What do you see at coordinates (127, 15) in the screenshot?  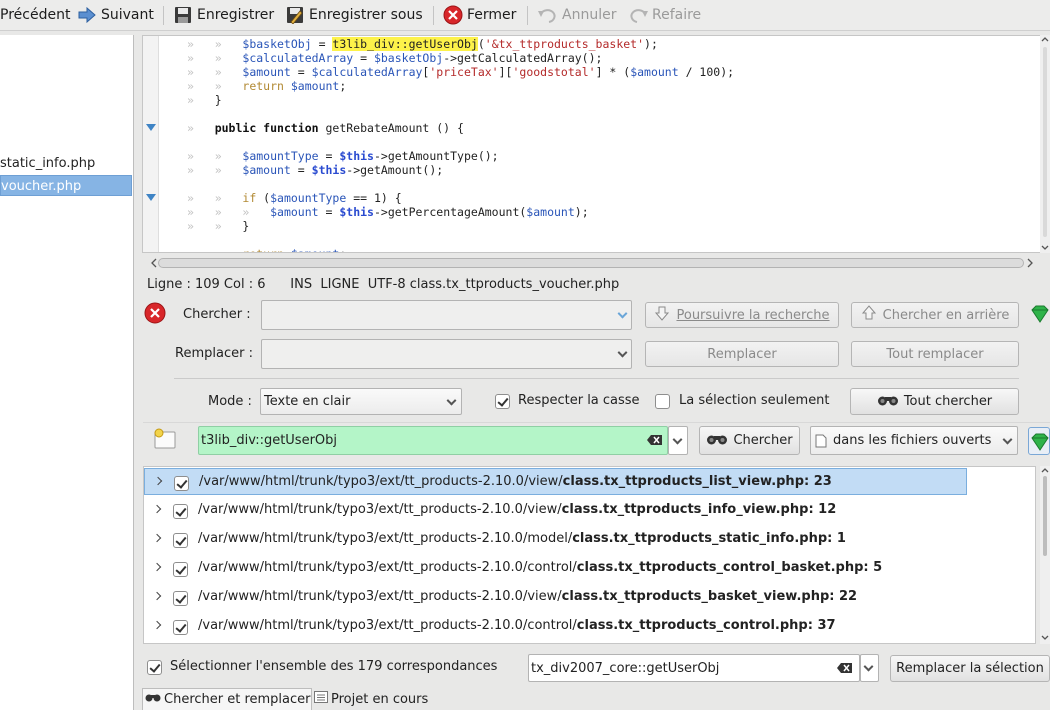 I see `next-label: Suivant` at bounding box center [127, 15].